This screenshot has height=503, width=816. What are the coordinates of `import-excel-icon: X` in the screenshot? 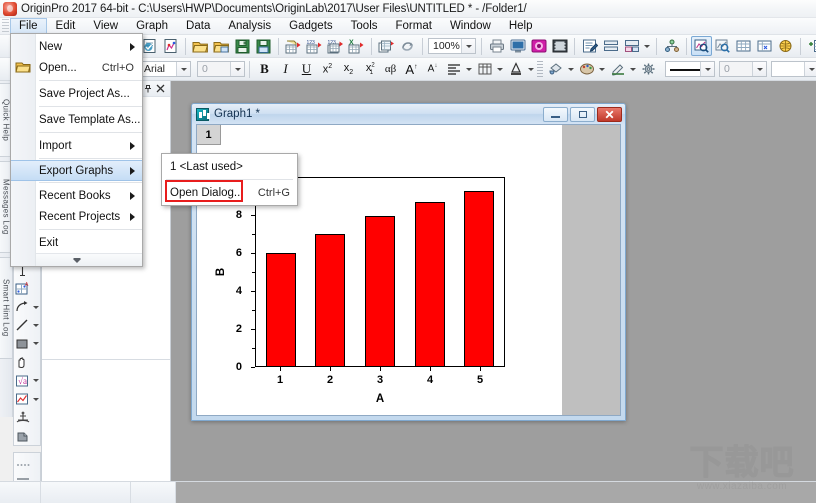 It's located at (356, 46).